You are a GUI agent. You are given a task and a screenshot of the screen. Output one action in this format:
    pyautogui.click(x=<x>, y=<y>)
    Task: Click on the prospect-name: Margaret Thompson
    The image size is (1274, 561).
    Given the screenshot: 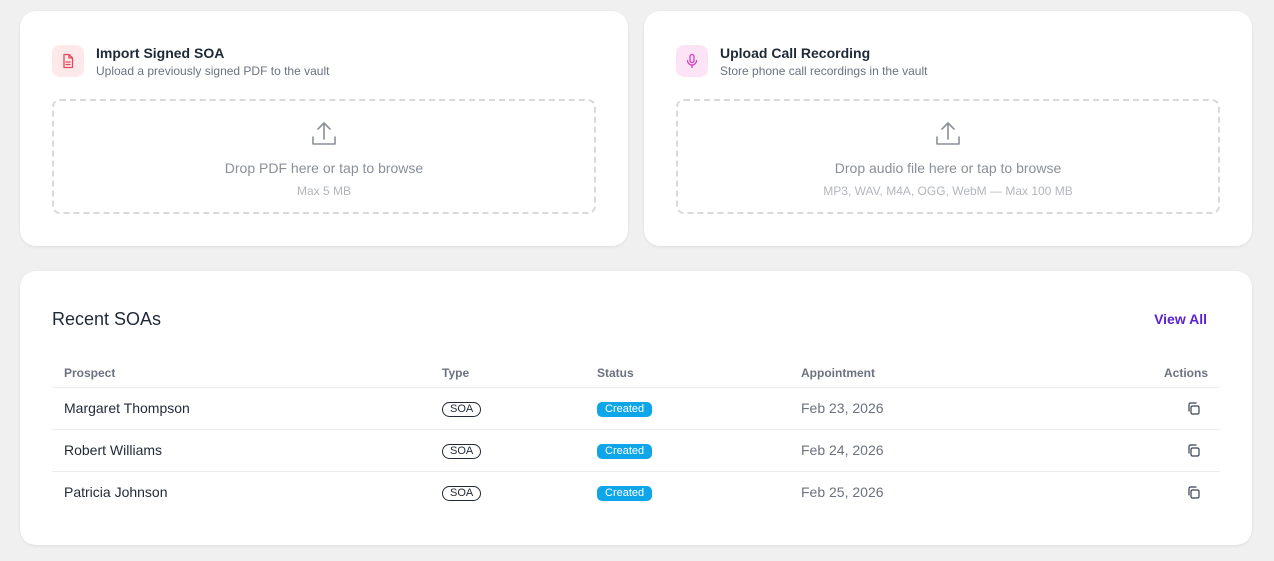 What is the action you would take?
    pyautogui.click(x=241, y=408)
    